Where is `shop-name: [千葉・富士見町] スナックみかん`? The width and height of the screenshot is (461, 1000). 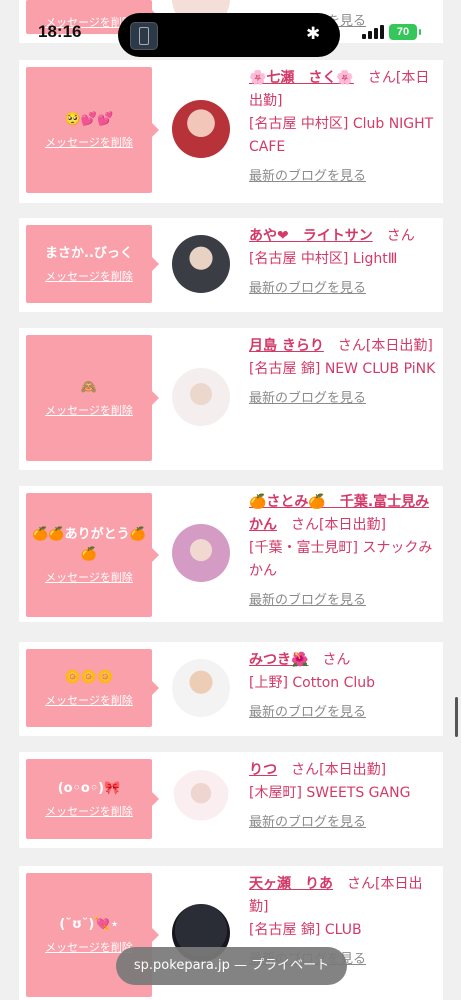
shop-name: [千葉・富士見町] スナックみかん is located at coordinates (341, 559).